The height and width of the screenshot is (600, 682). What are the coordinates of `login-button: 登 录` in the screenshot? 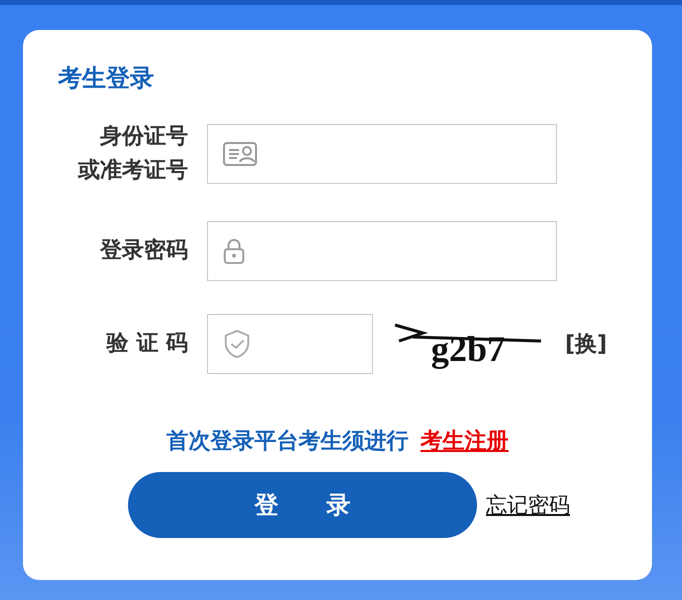 It's located at (302, 505).